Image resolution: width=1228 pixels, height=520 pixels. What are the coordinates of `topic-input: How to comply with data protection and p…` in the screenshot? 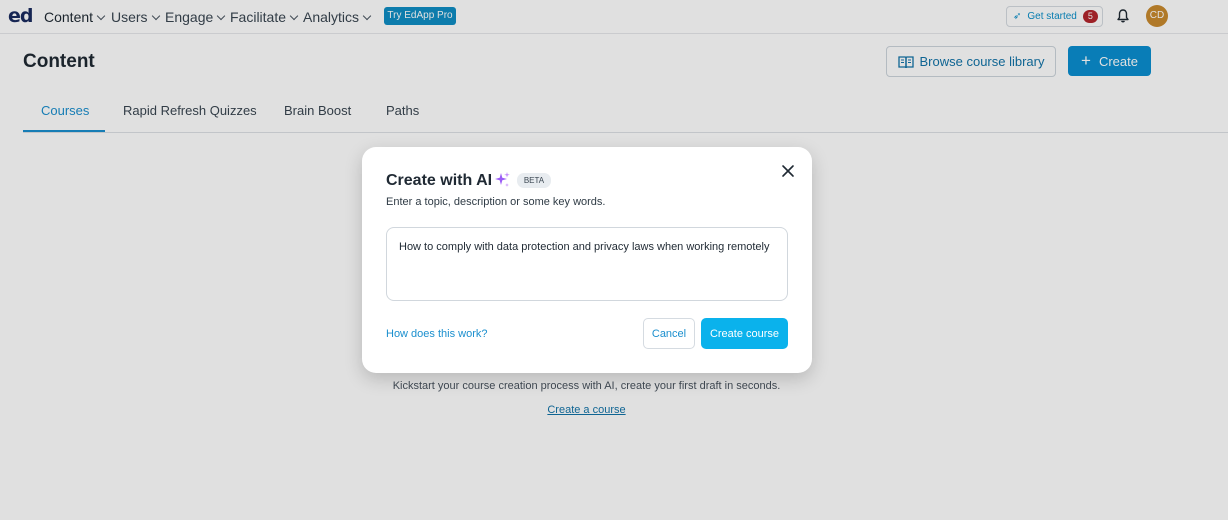 It's located at (587, 264).